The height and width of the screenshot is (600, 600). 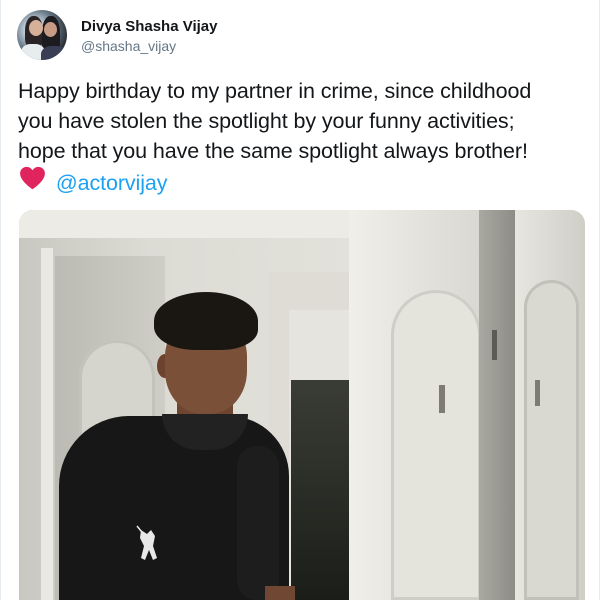 I want to click on avatar, so click(x=42, y=35).